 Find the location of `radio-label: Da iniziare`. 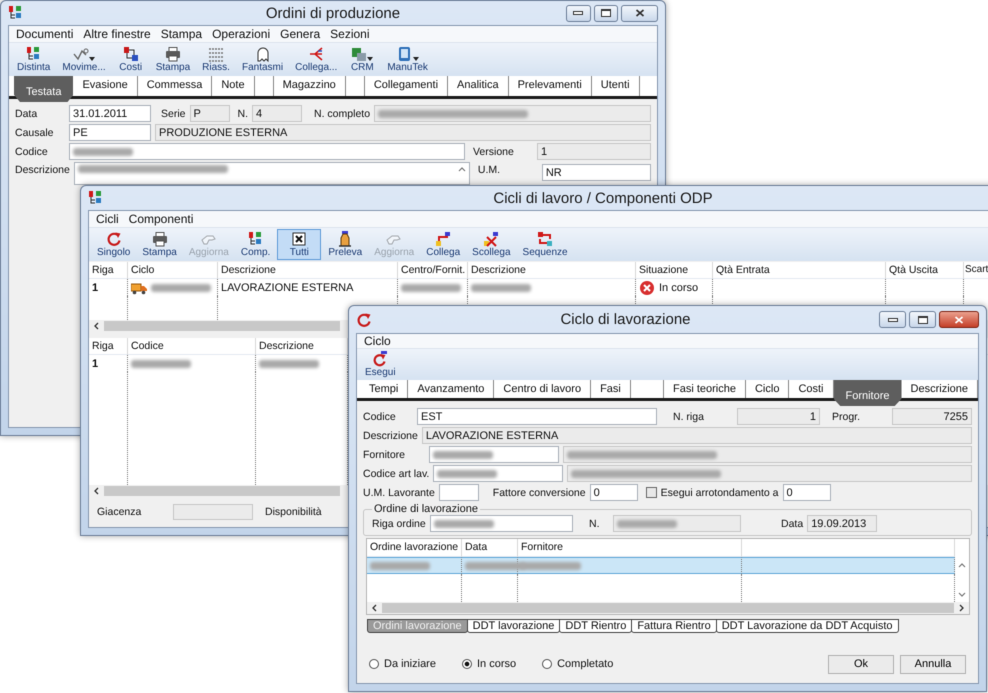

radio-label: Da iniziare is located at coordinates (410, 664).